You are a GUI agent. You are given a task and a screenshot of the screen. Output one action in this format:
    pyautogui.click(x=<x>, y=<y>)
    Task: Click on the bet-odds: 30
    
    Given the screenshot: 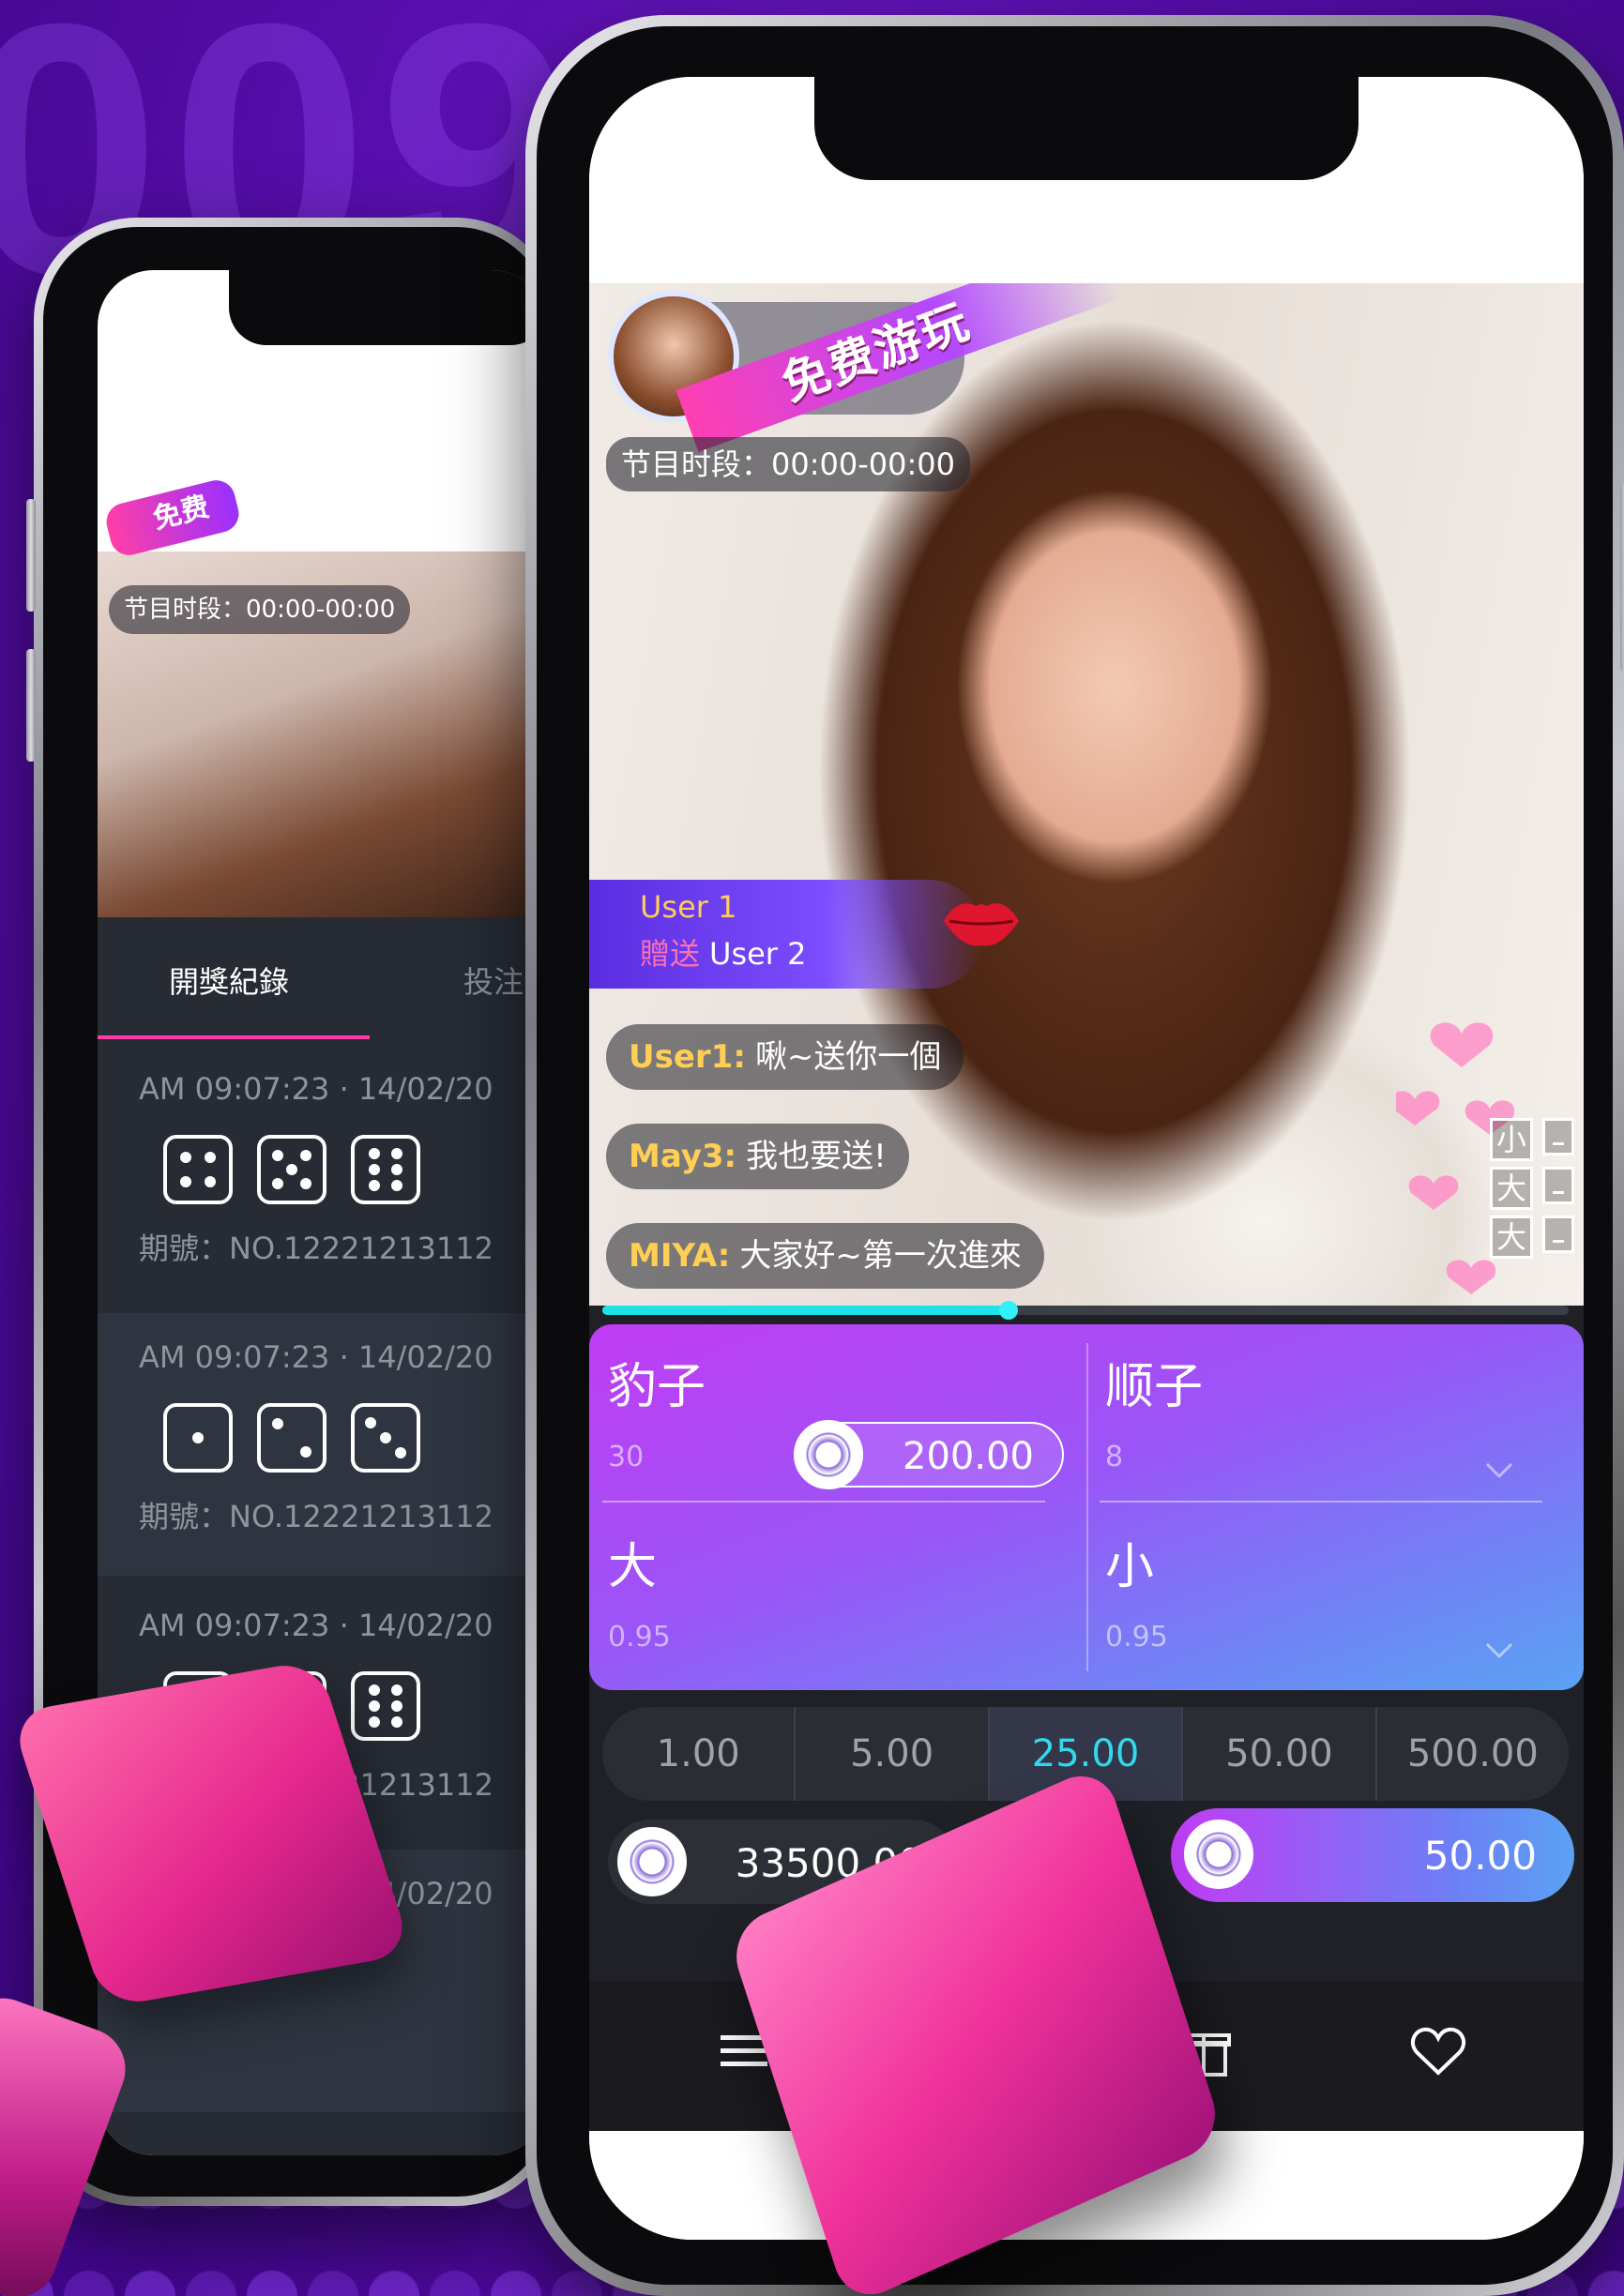 What is the action you would take?
    pyautogui.click(x=626, y=1457)
    